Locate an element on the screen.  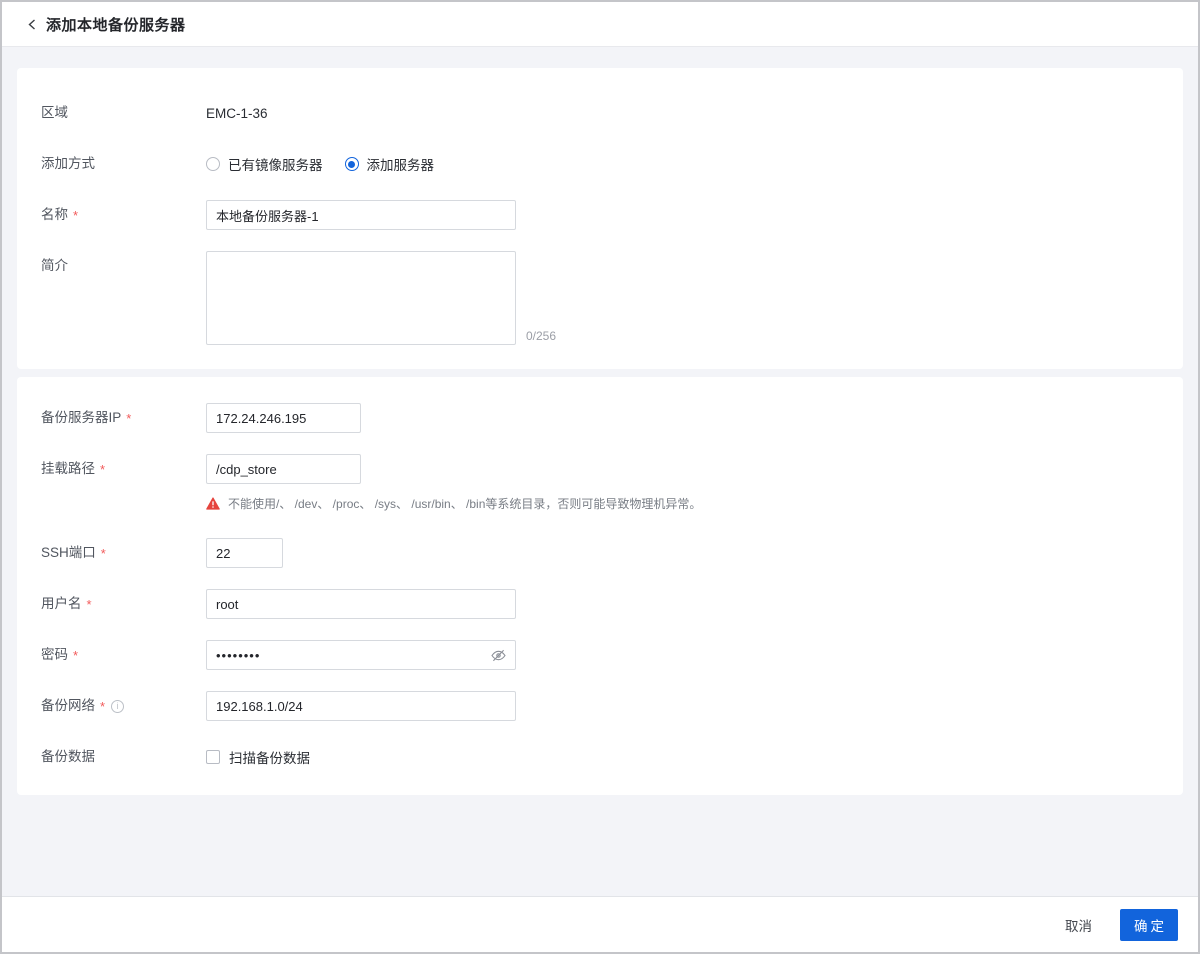
footer-action-bar: 取消 确定 is located at coordinates (600, 924).